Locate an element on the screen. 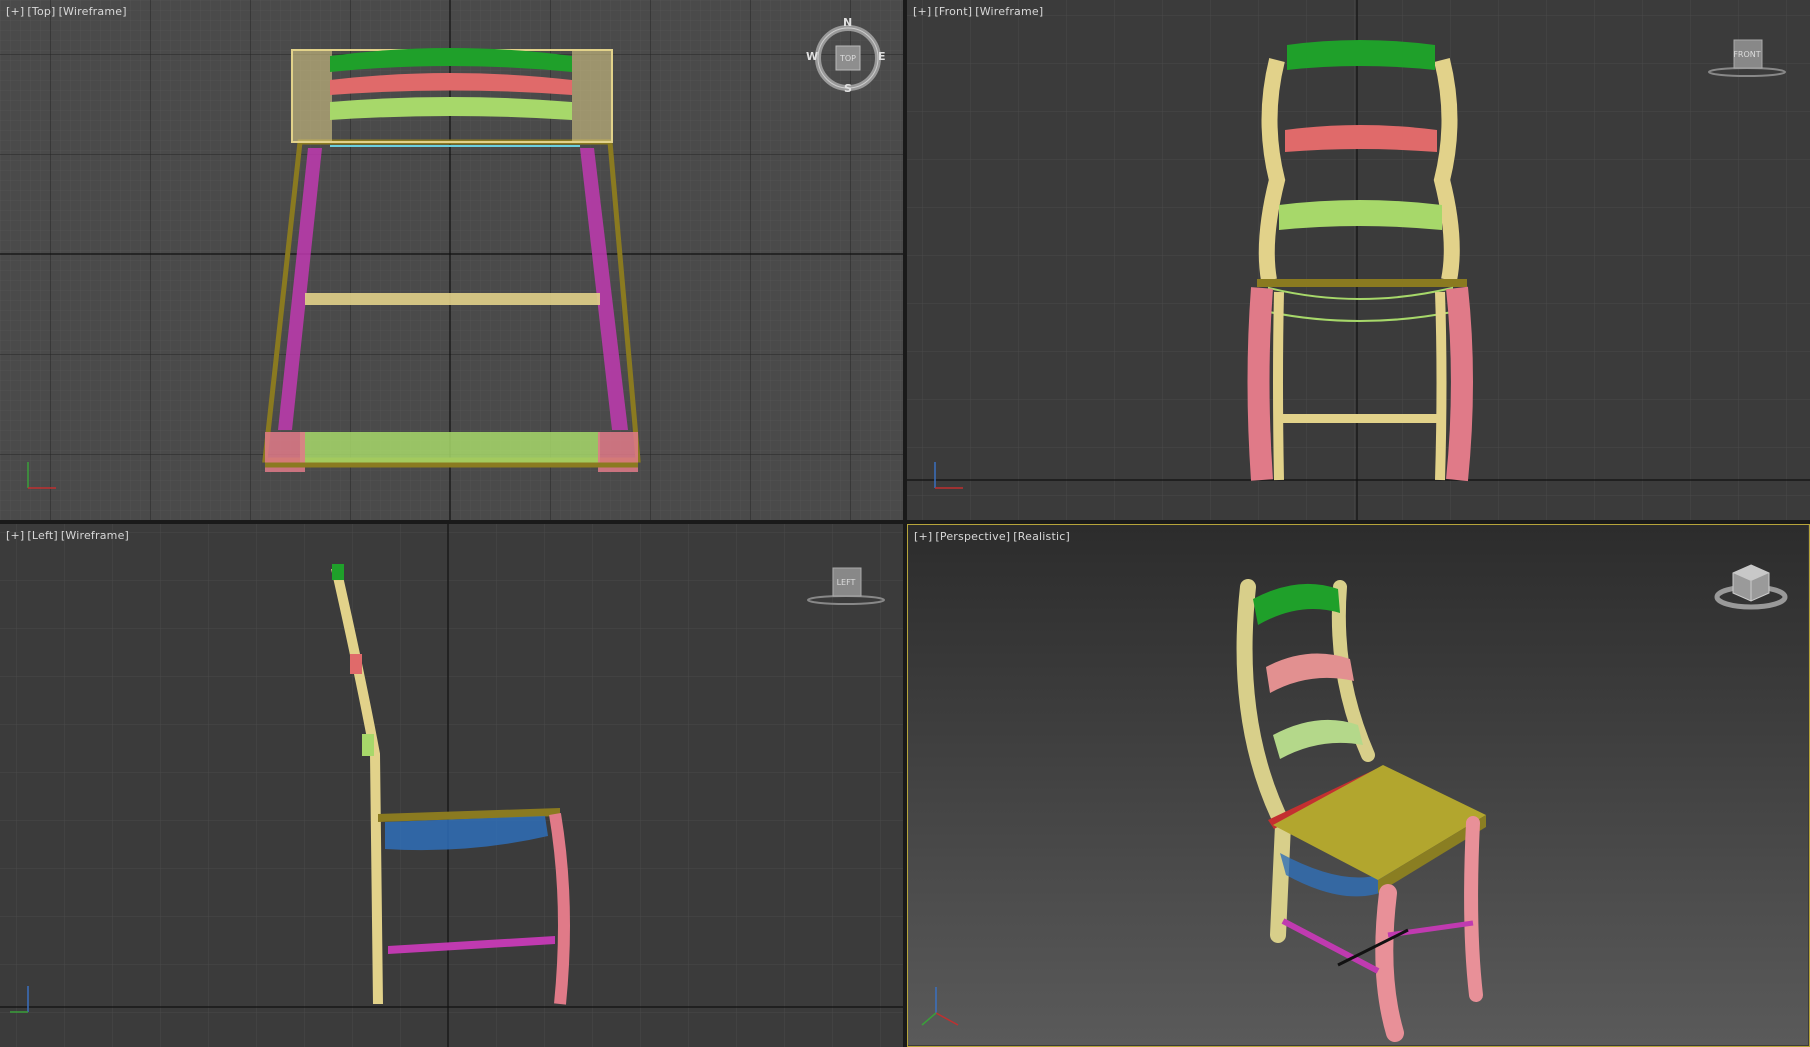  compass-north-label: N is located at coordinates (848, 22).